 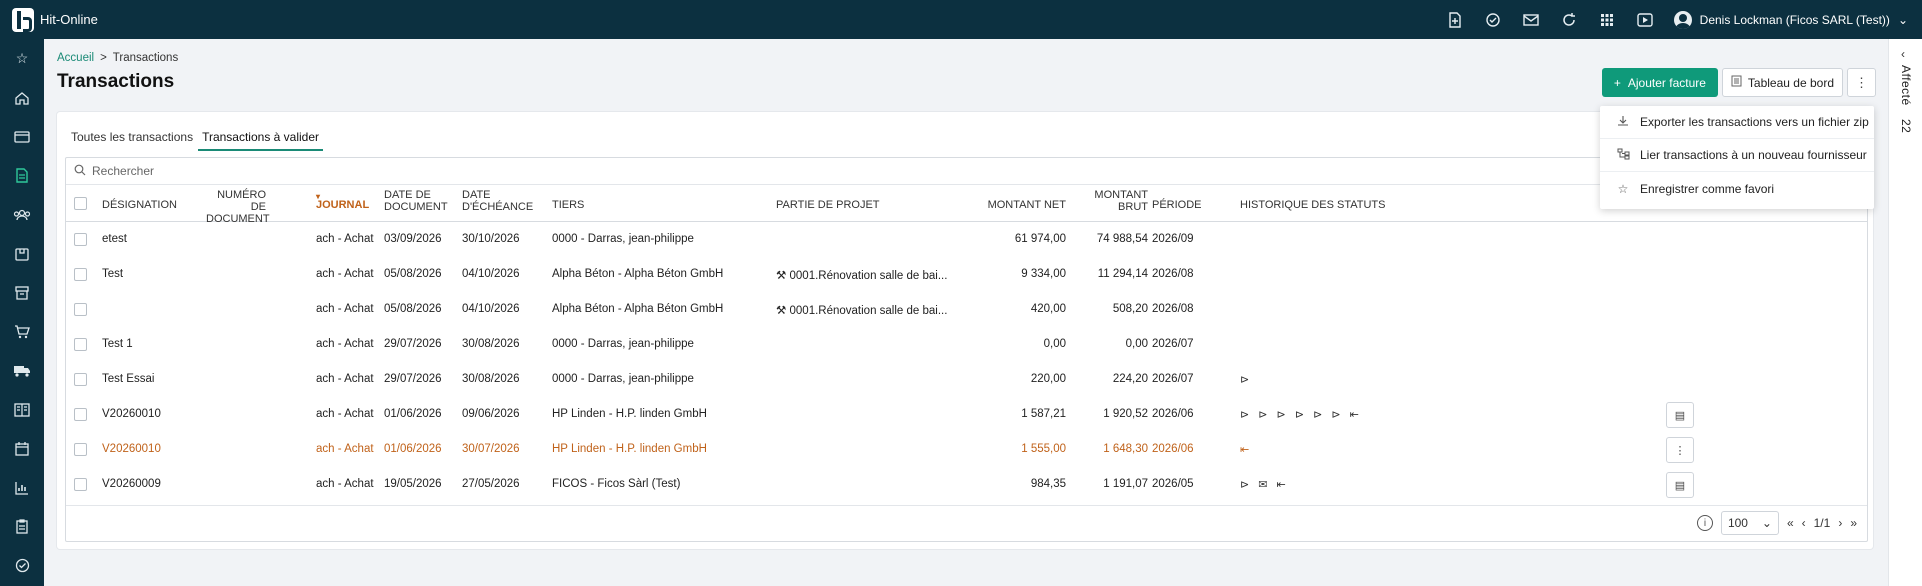 I want to click on video-help-icon, so click(x=1645, y=19).